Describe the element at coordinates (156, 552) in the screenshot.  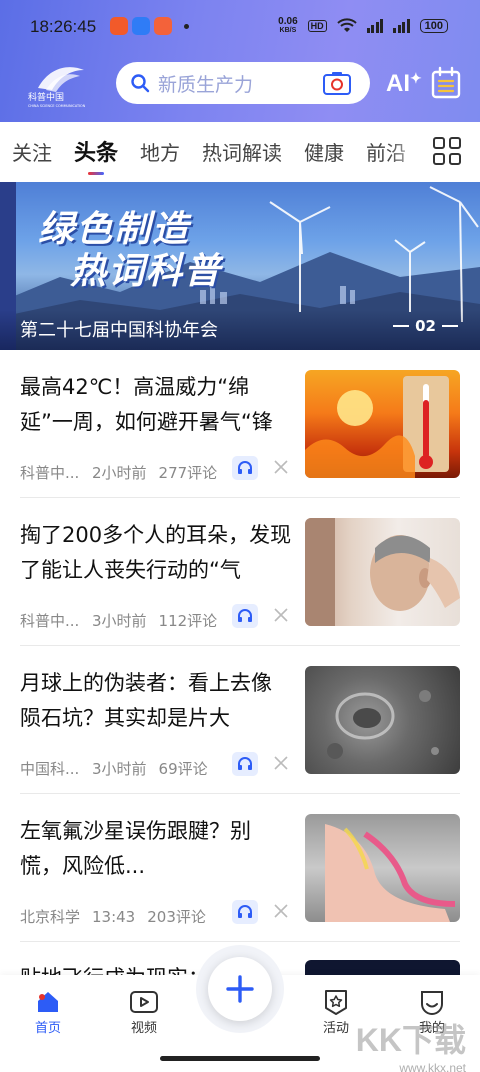
I see `news-title: 掏了200多个人的耳朵，发现了能让人丧失行动的“气` at that location.